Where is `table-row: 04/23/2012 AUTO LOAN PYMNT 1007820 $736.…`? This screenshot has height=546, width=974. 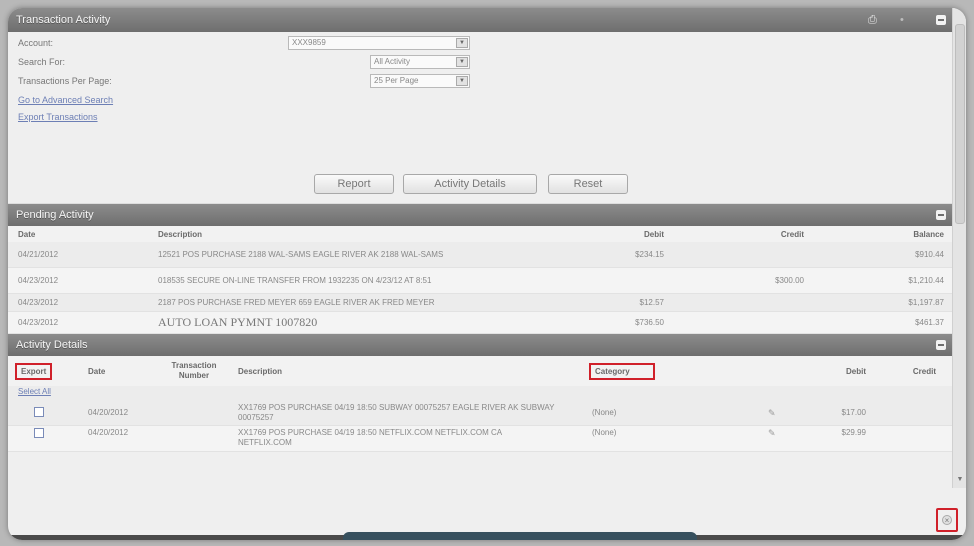
table-row: 04/23/2012 AUTO LOAN PYMNT 1007820 $736.… is located at coordinates (480, 323).